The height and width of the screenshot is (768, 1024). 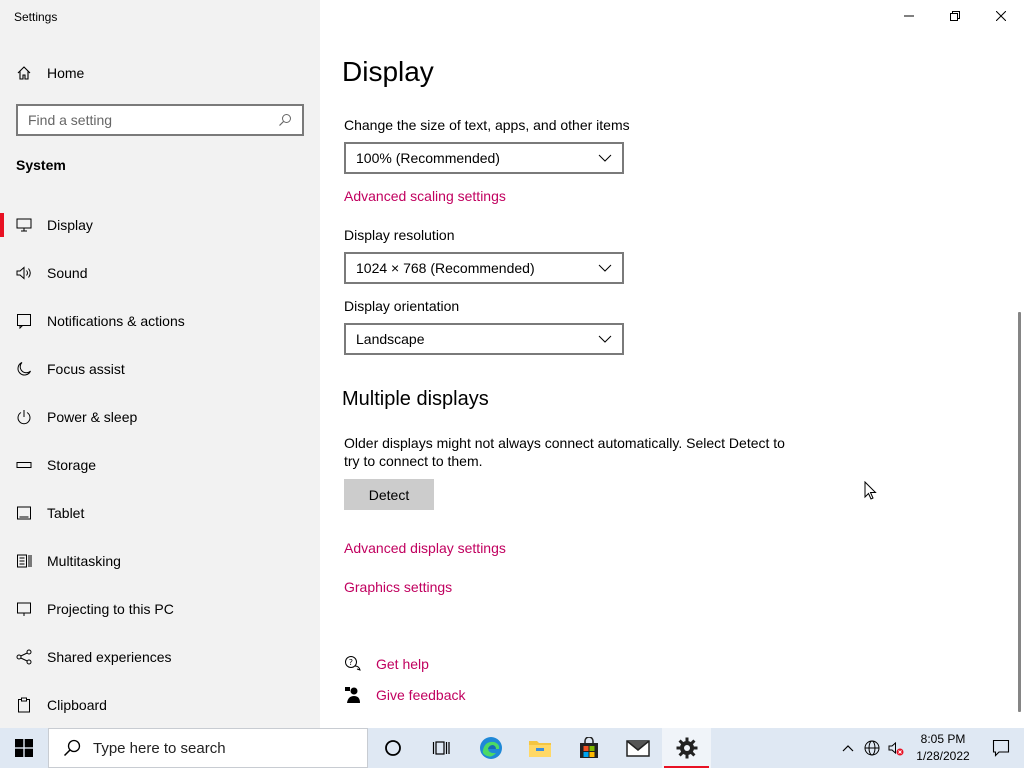 I want to click on cortana-icon, so click(x=392, y=748).